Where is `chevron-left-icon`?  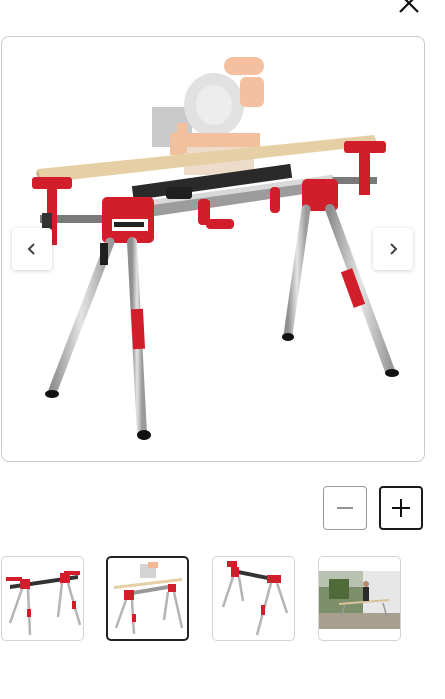 chevron-left-icon is located at coordinates (31, 249).